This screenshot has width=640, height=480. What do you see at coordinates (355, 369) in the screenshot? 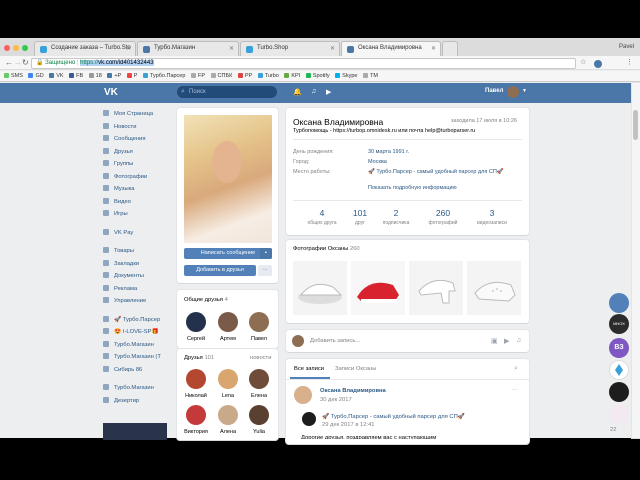
I see `wall-tab-own: Записи Оксаны` at bounding box center [355, 369].